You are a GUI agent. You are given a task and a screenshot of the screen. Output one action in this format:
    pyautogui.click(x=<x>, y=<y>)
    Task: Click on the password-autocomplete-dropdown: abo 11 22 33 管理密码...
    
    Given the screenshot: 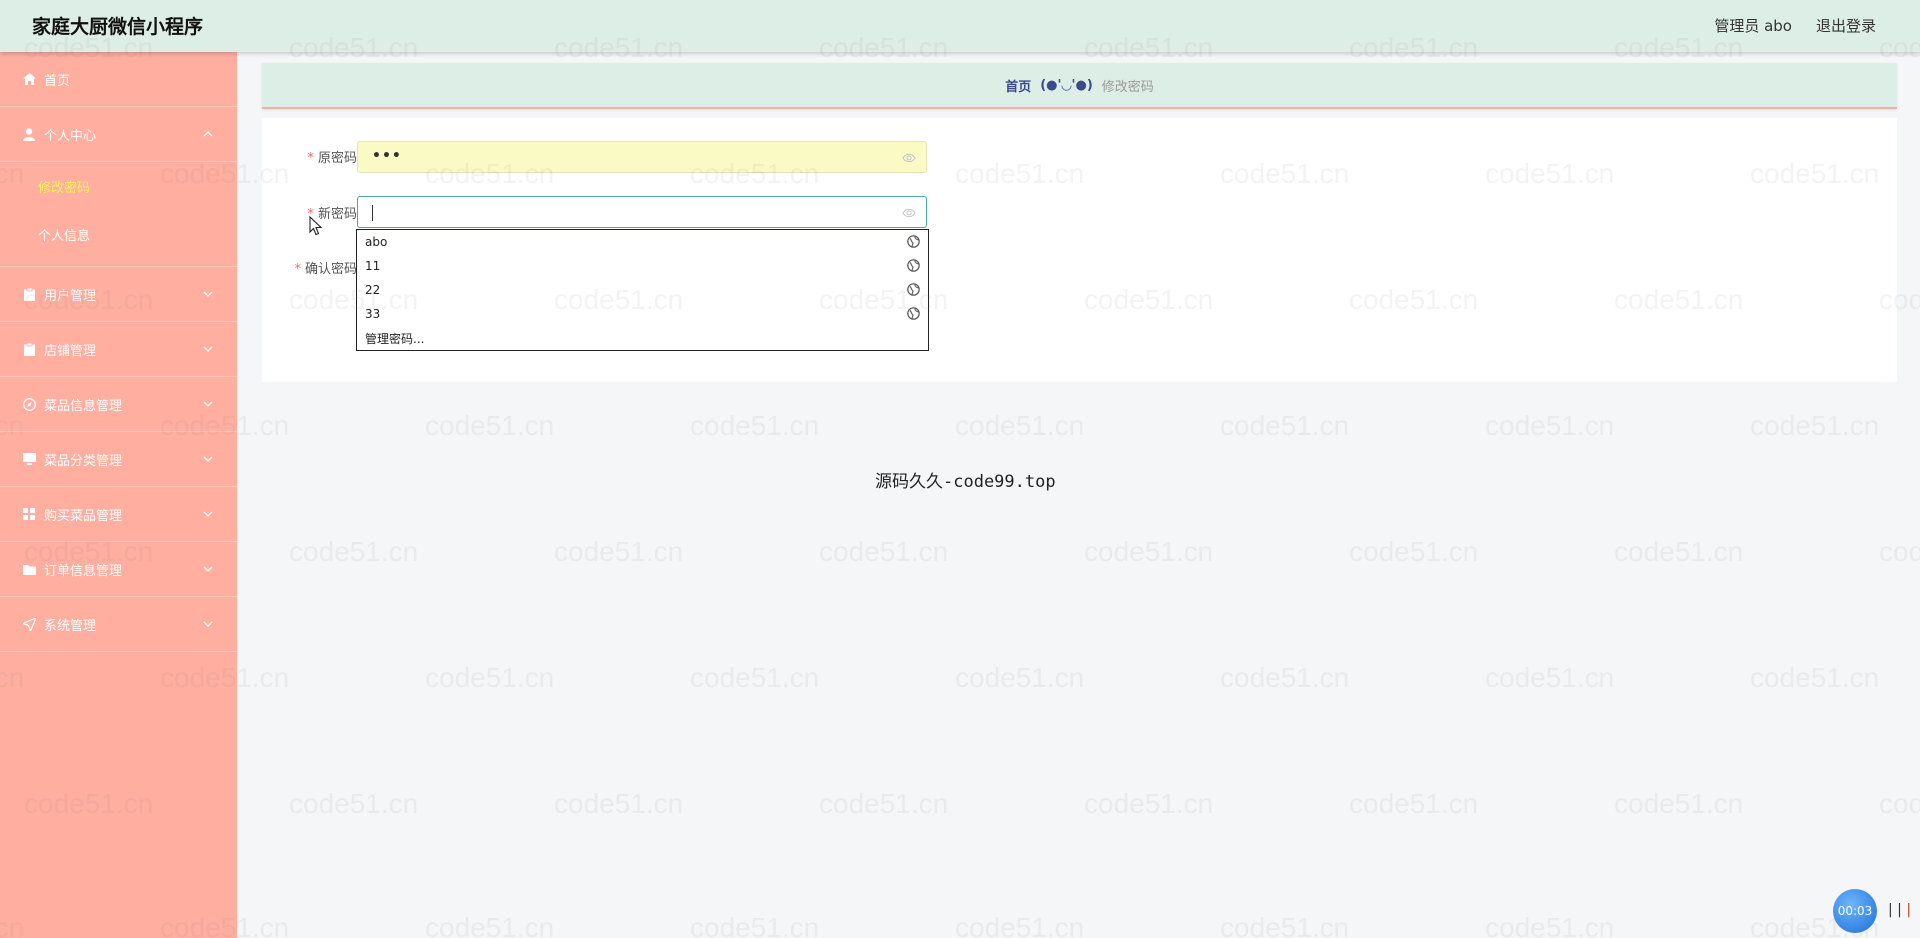 What is the action you would take?
    pyautogui.click(x=642, y=290)
    